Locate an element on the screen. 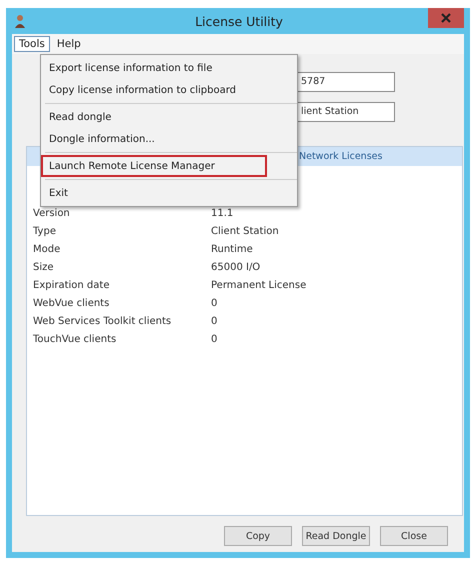 The width and height of the screenshot is (475, 564). property-name: Size is located at coordinates (44, 267).